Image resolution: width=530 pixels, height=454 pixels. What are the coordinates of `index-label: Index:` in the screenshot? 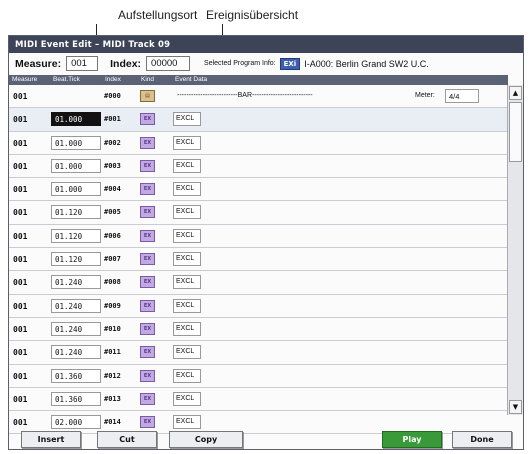 It's located at (126, 63).